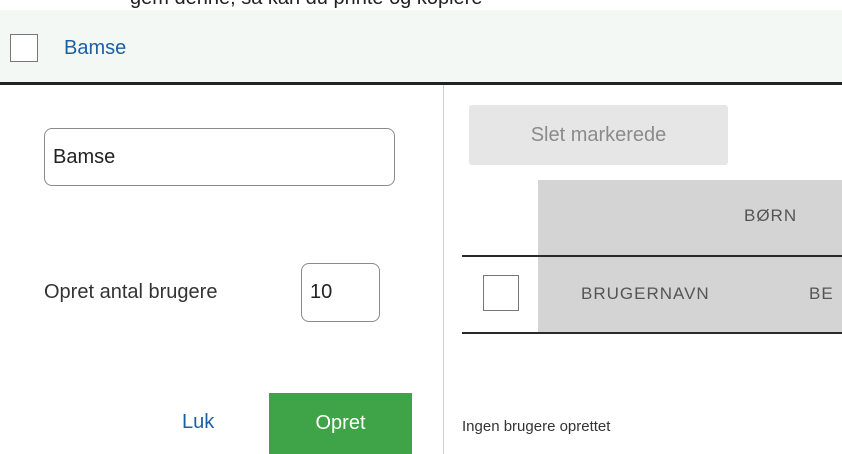 The width and height of the screenshot is (842, 454). What do you see at coordinates (340, 292) in the screenshot?
I see `user-count-input` at bounding box center [340, 292].